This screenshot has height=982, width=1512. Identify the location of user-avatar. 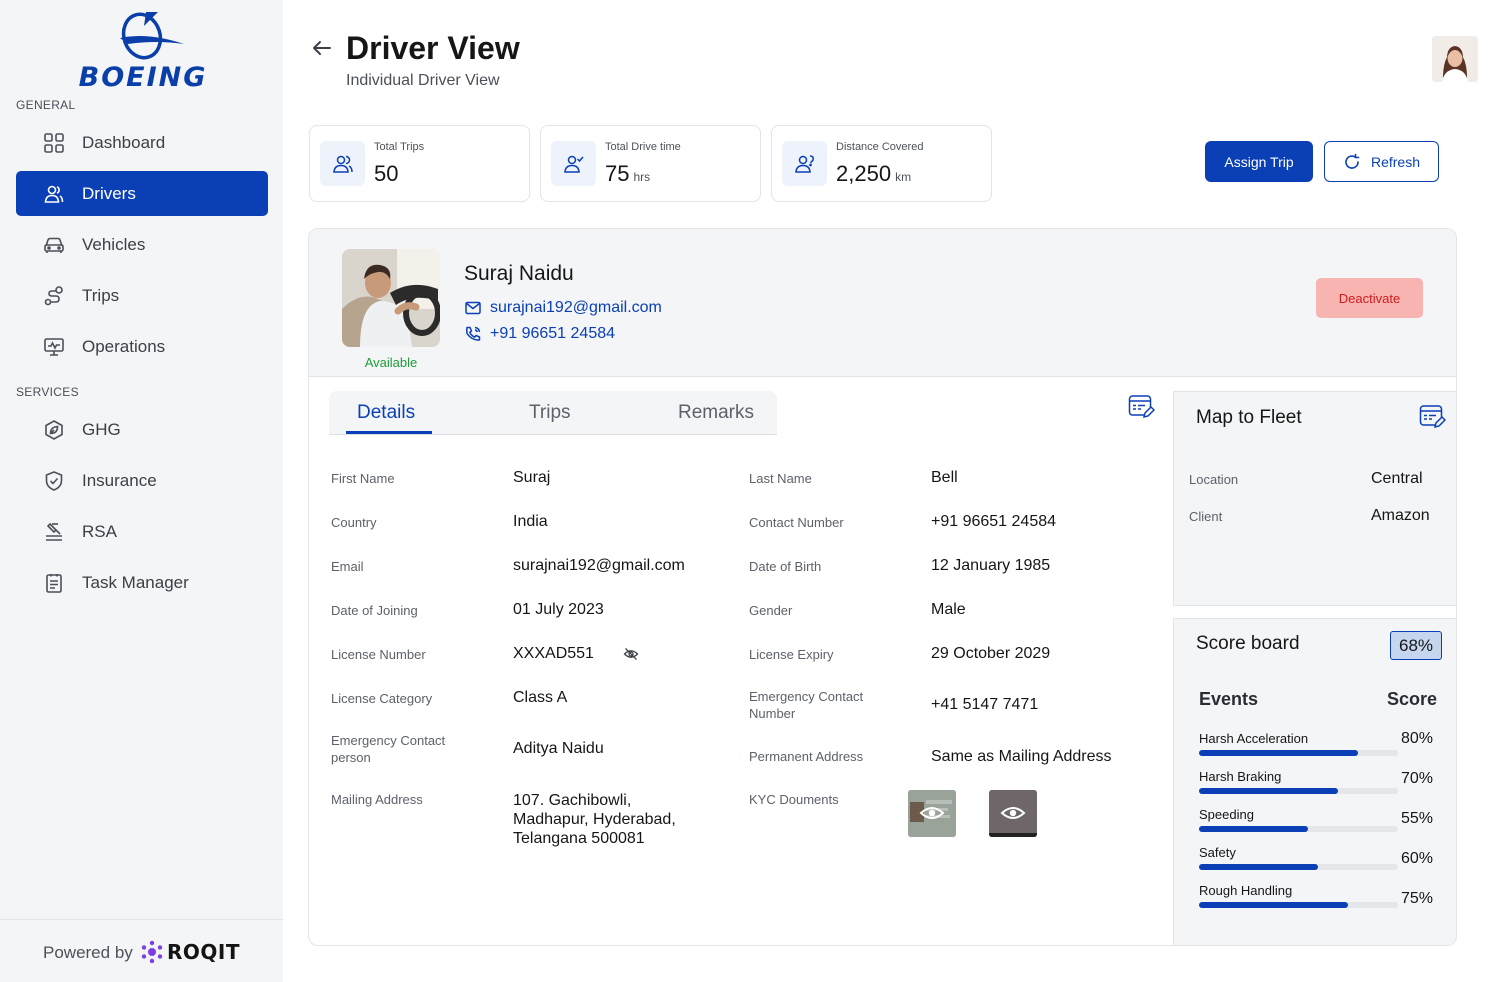
(1455, 59).